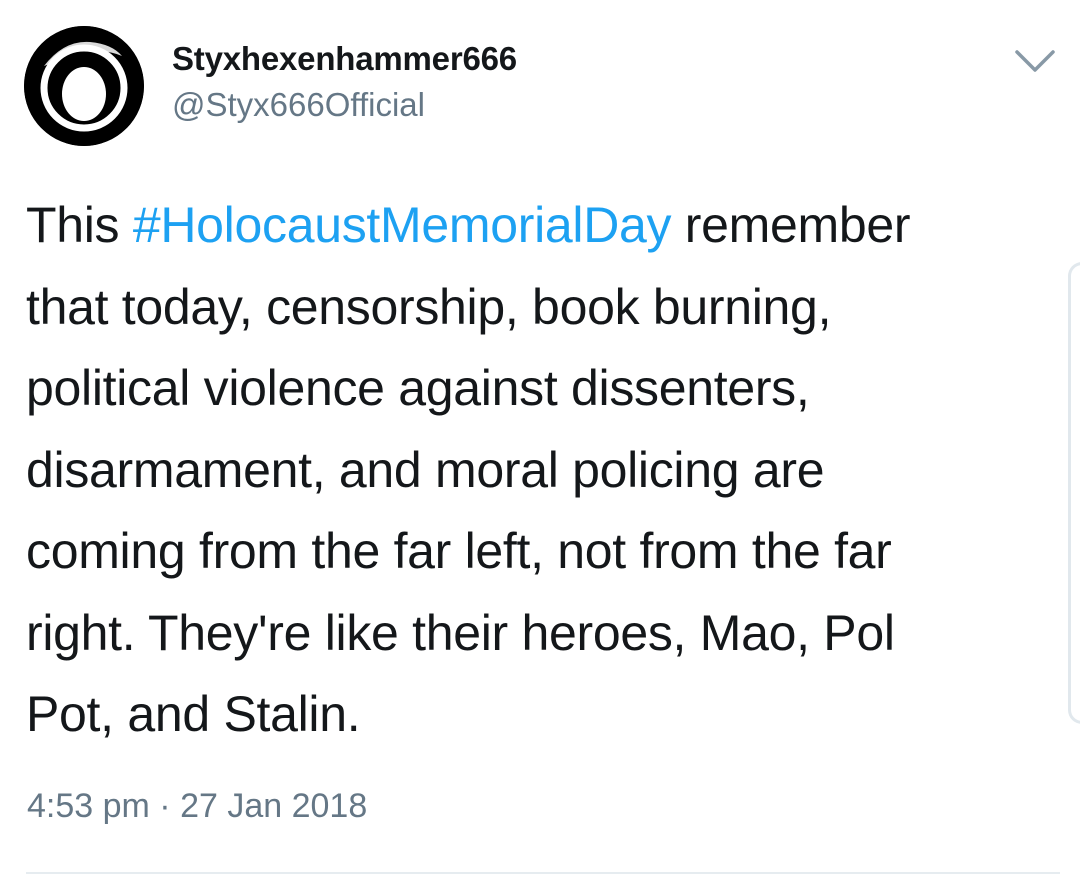 The width and height of the screenshot is (1080, 884). I want to click on tweet-text-line: Pot, and Stalin., so click(193, 714).